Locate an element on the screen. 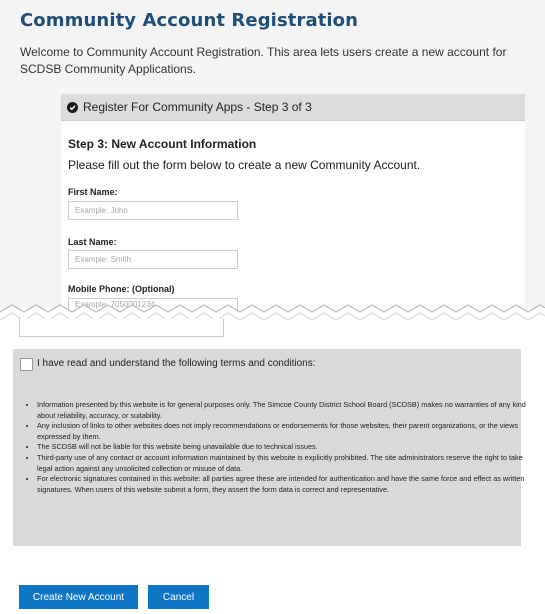 The image size is (545, 614). create-account-button: Create New Account is located at coordinates (78, 597).